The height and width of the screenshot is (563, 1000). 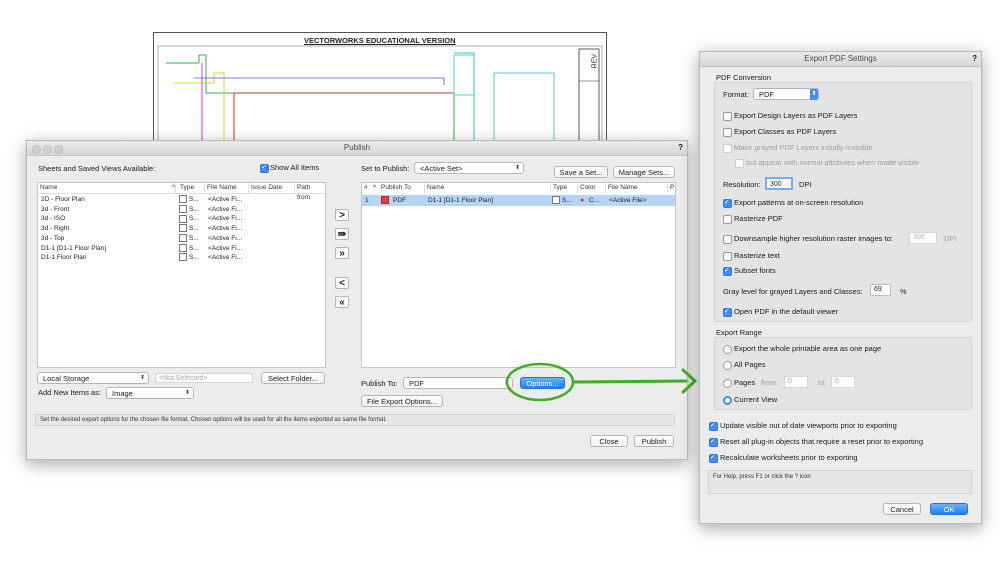 I want to click on gray-level-input: 69, so click(x=880, y=290).